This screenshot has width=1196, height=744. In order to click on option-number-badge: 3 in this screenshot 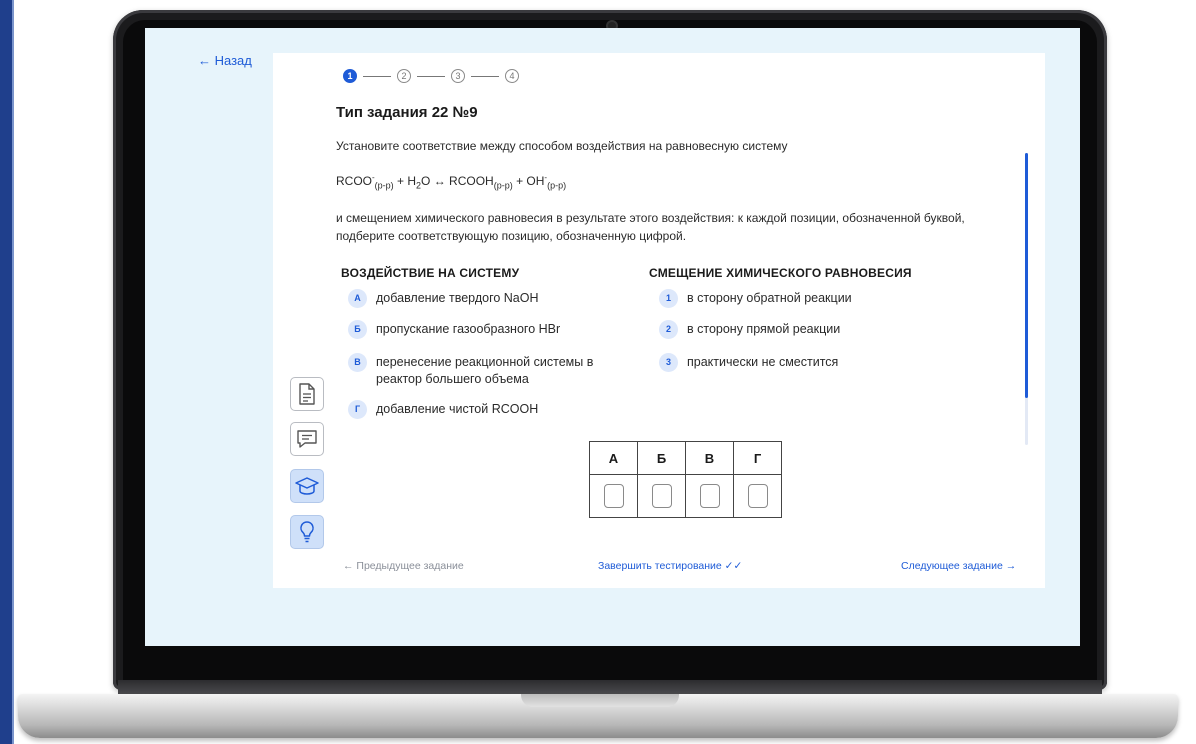, I will do `click(668, 362)`.